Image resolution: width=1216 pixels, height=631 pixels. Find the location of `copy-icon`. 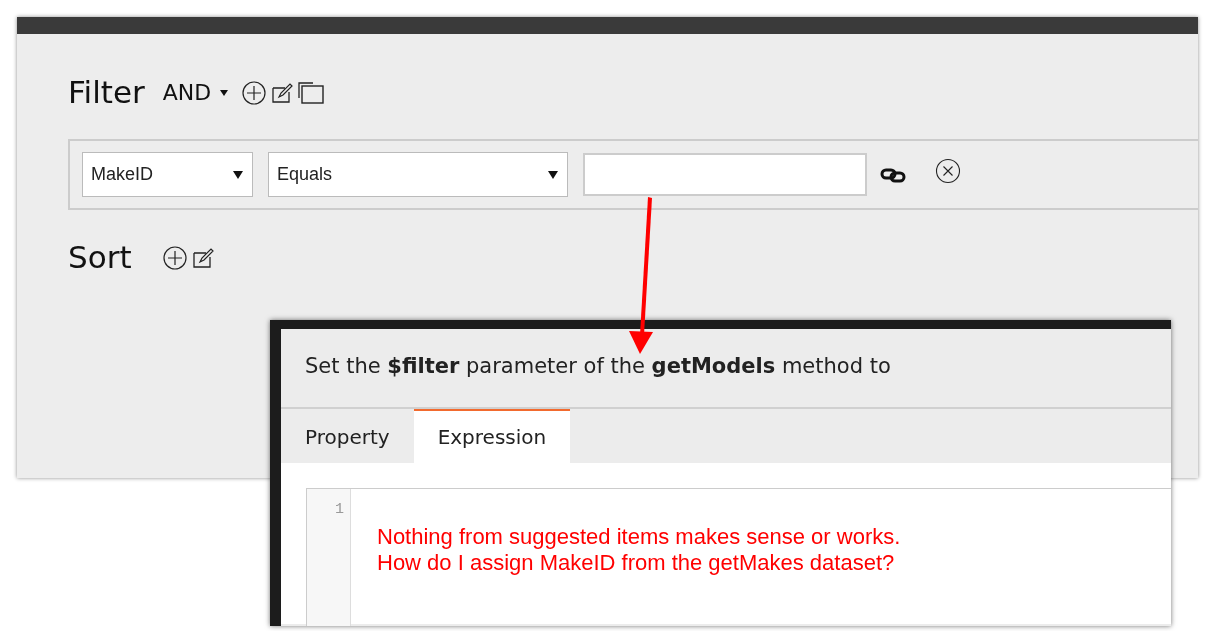

copy-icon is located at coordinates (311, 92).